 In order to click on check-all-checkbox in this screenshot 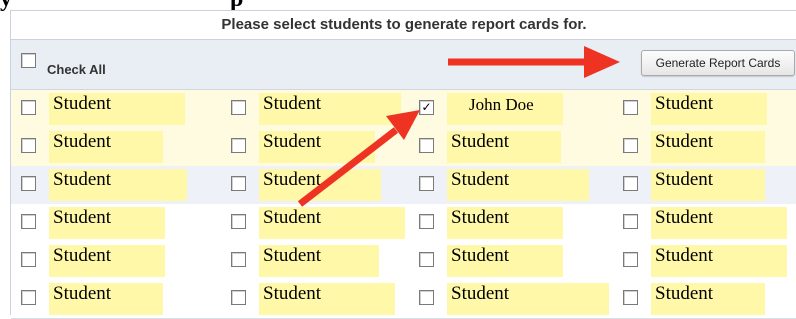, I will do `click(28, 60)`.